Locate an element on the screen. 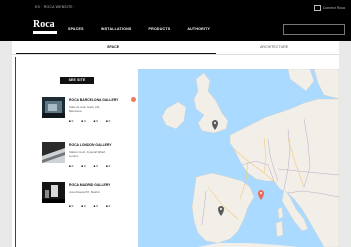  gallery-address: Calle de Joan Güell, 211, Barcelona is located at coordinates (85, 109).